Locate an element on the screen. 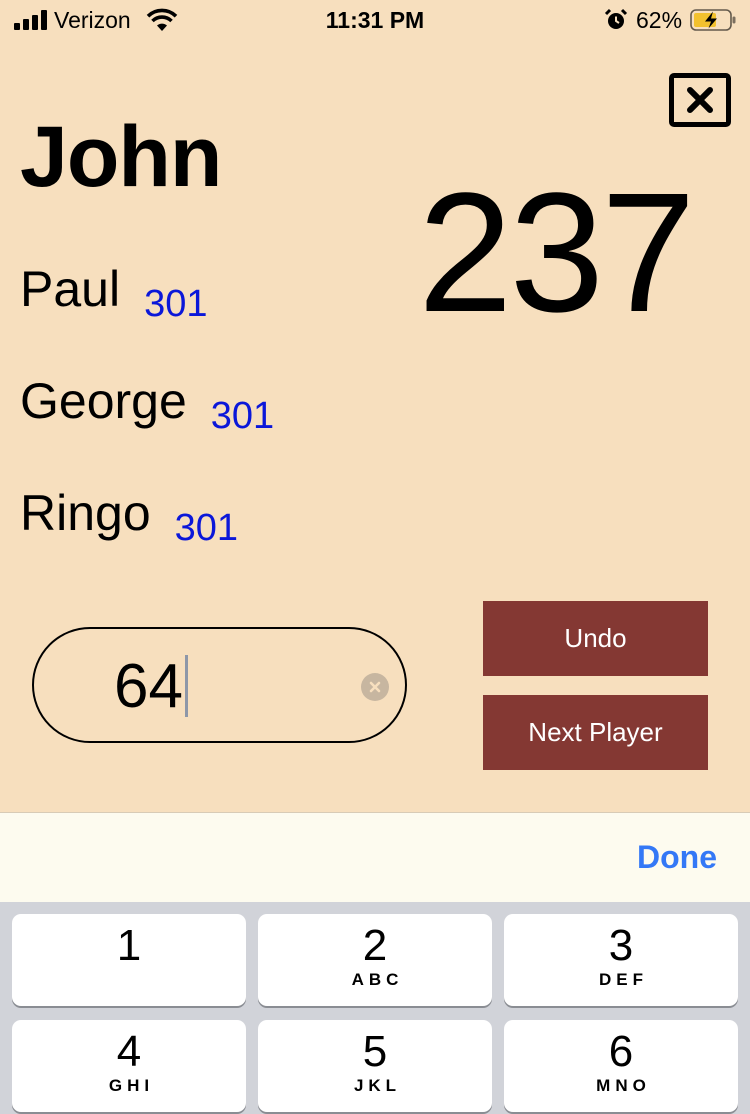 The width and height of the screenshot is (750, 1114). keyboard-accessory-bar: Done is located at coordinates (375, 857).